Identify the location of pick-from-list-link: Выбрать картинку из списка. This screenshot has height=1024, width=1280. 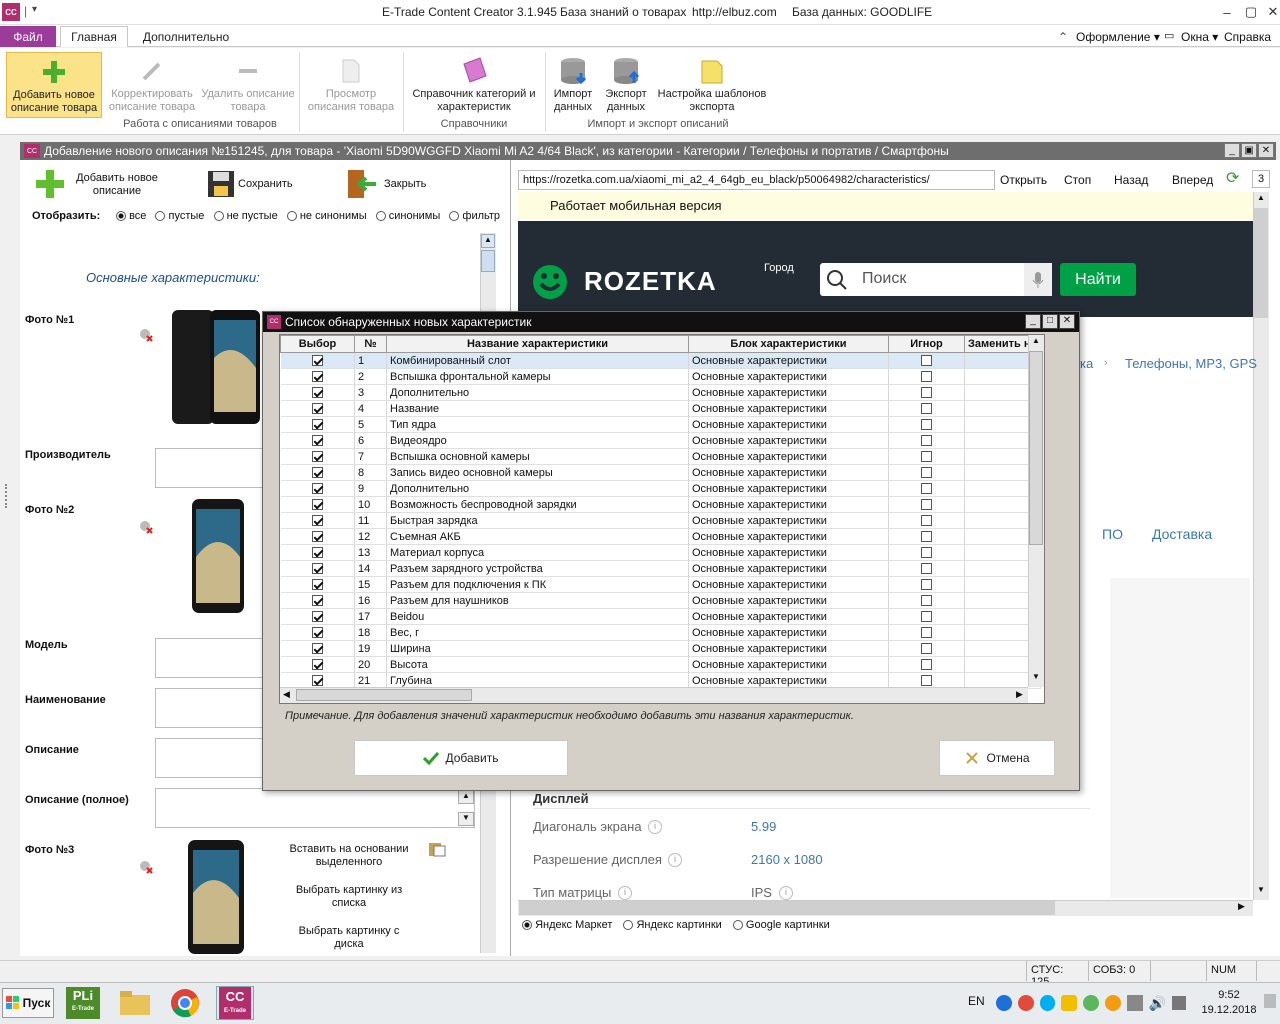
(349, 897).